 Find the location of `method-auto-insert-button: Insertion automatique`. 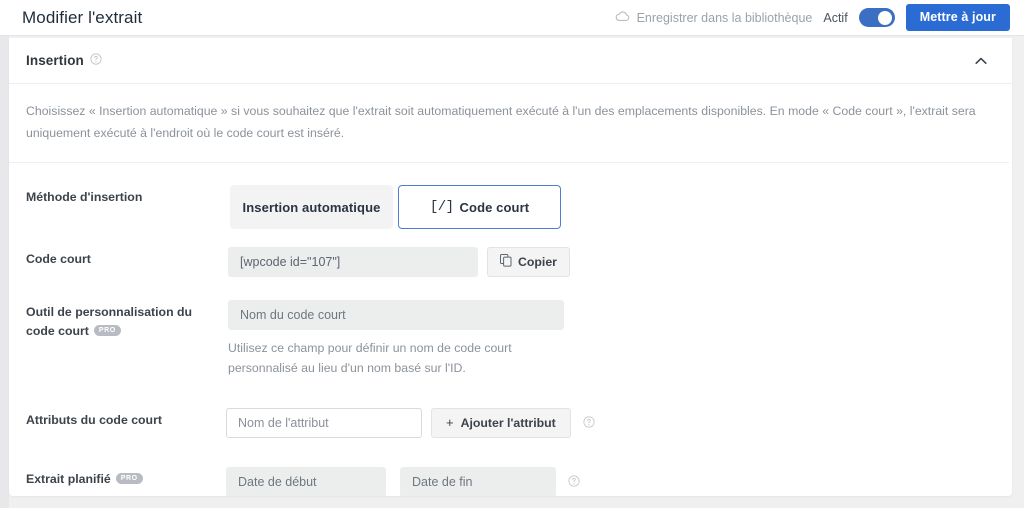

method-auto-insert-button: Insertion automatique is located at coordinates (311, 207).